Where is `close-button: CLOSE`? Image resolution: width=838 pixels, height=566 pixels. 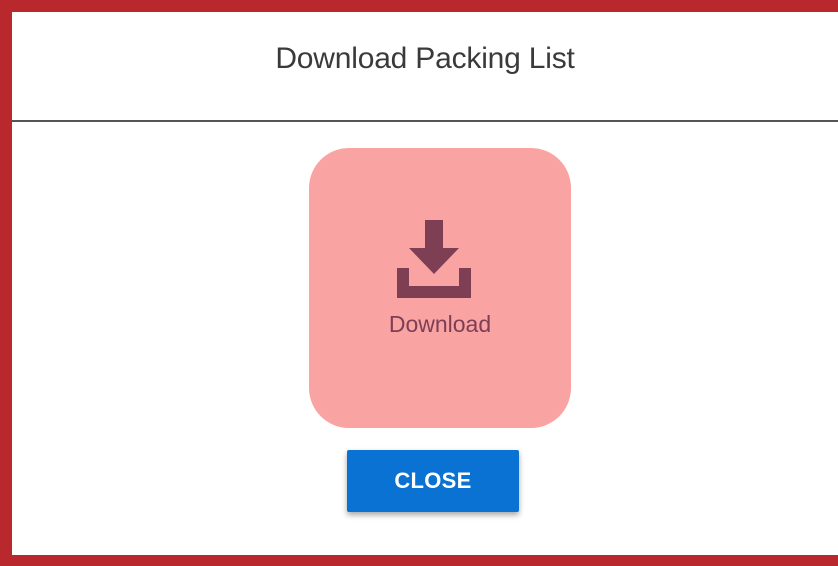 close-button: CLOSE is located at coordinates (433, 481).